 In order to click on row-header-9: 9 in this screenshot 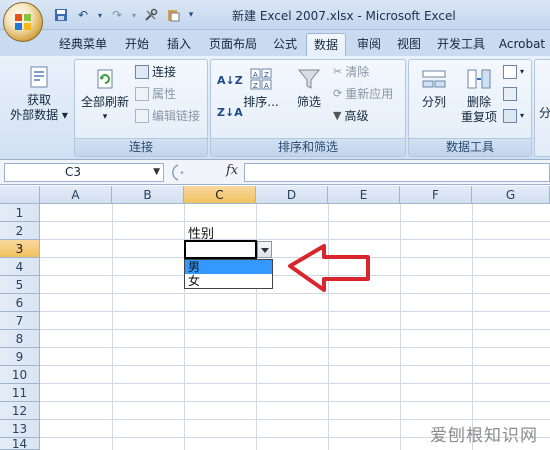, I will do `click(20, 357)`.